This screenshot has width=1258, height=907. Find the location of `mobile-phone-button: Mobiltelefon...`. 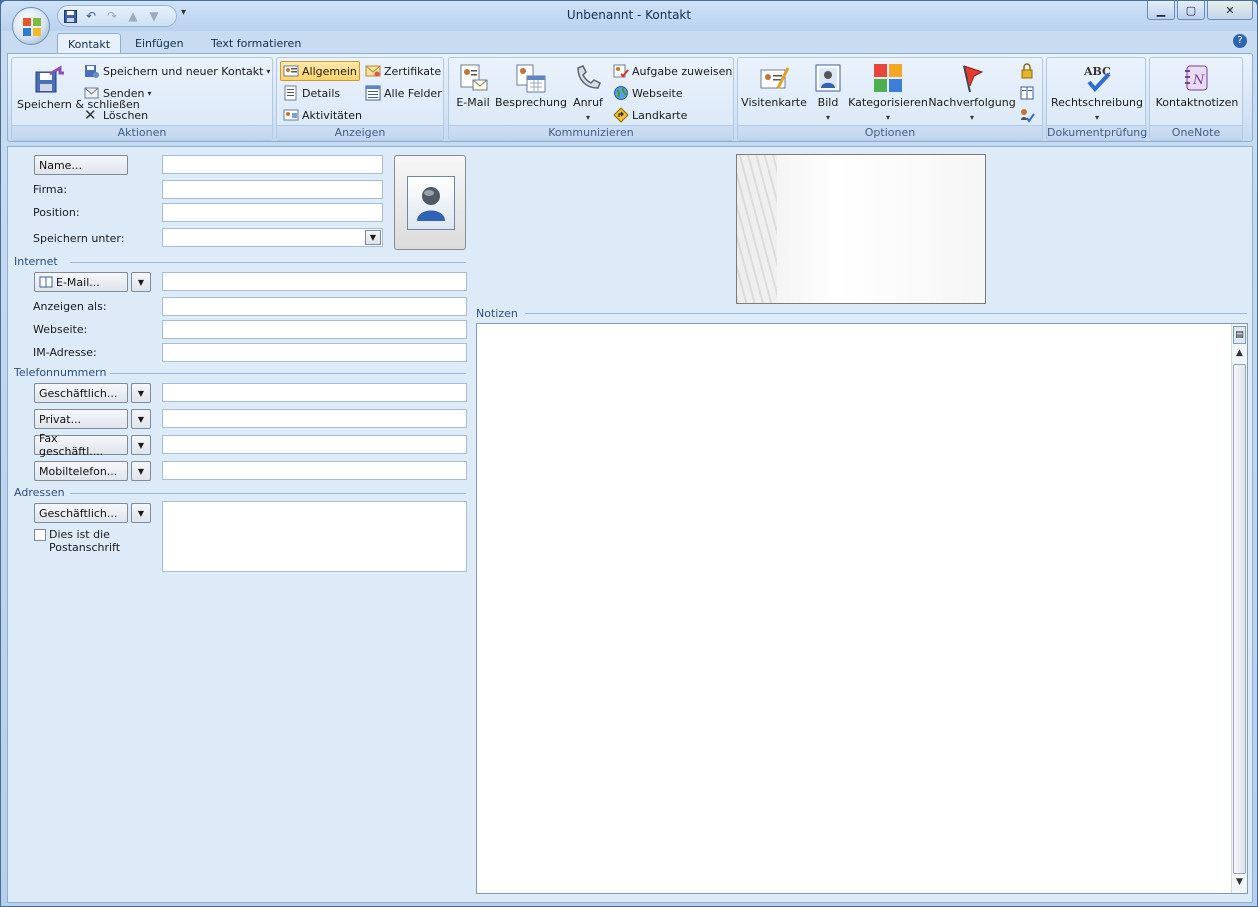

mobile-phone-button: Mobiltelefon... is located at coordinates (81, 471).